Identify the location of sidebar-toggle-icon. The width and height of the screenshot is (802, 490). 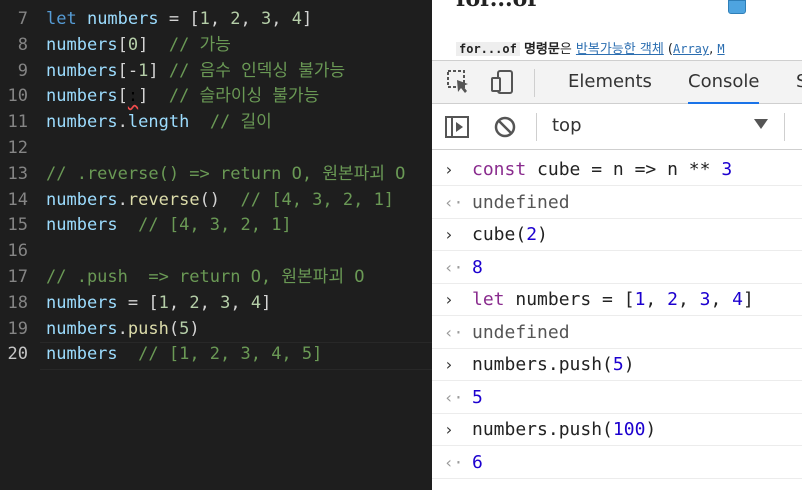
(457, 127).